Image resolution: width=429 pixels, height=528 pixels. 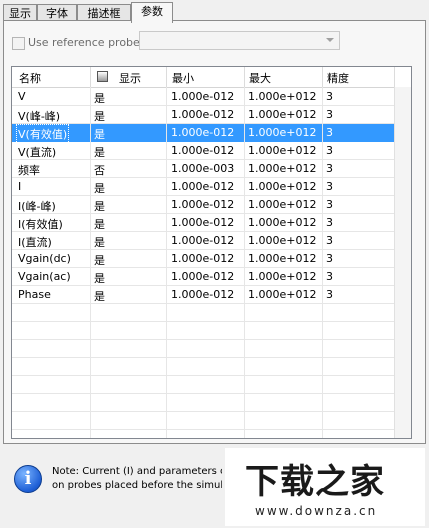 What do you see at coordinates (37, 206) in the screenshot?
I see `cell-name: I(峰-峰)` at bounding box center [37, 206].